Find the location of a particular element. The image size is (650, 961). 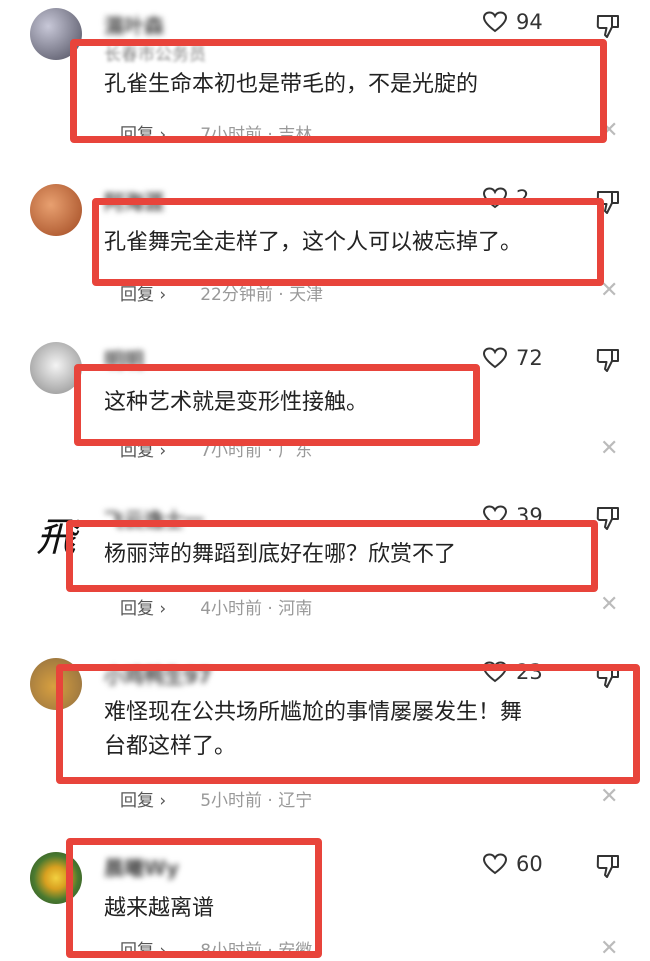

like-count: 60 is located at coordinates (529, 864).